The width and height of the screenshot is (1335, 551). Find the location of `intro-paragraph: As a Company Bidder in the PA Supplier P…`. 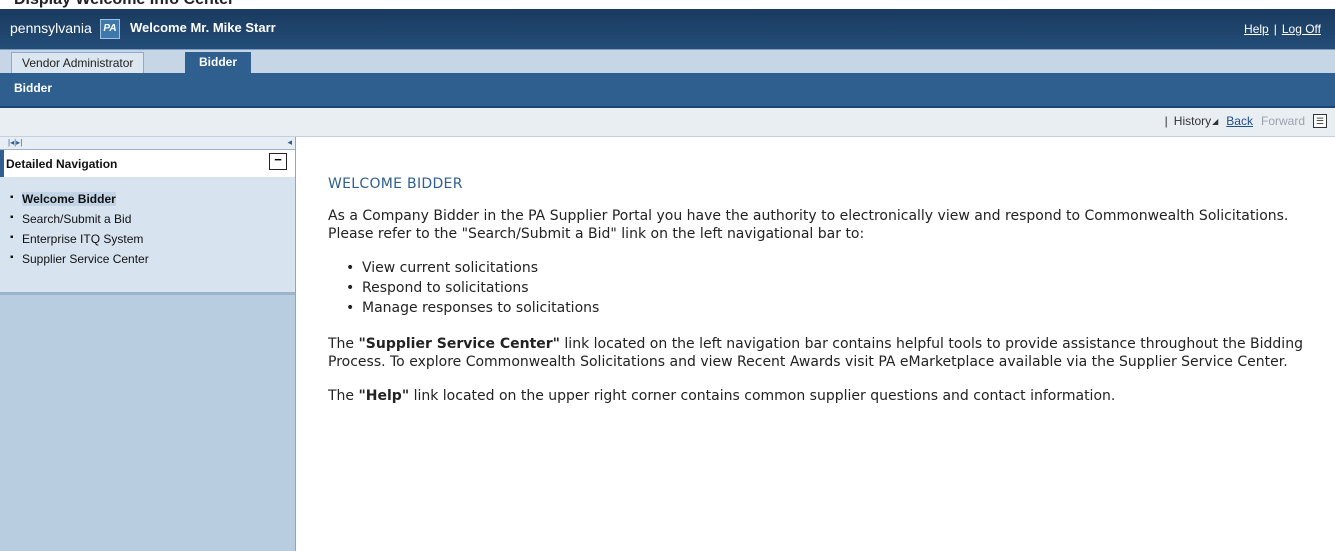

intro-paragraph: As a Company Bidder in the PA Supplier P… is located at coordinates (808, 225).